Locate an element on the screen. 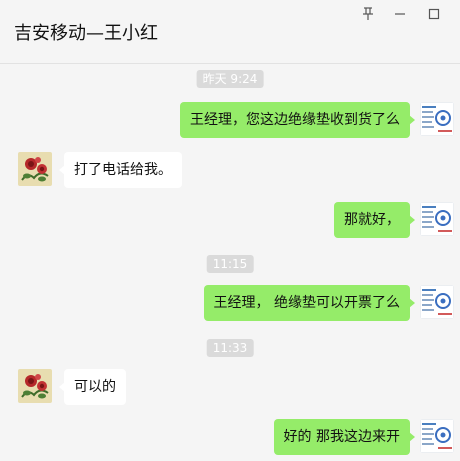 This screenshot has height=461, width=460. timestamp: 昨天 9:24 is located at coordinates (230, 79).